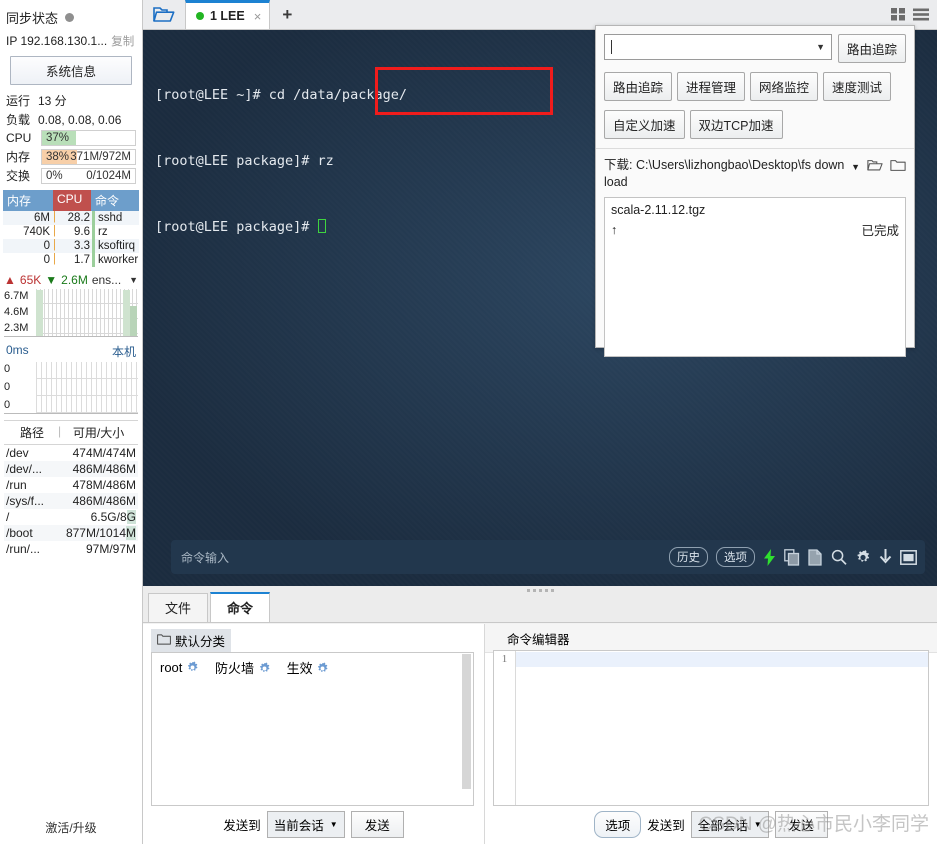  I want to click on process-cpu: 28.2, so click(78, 218).